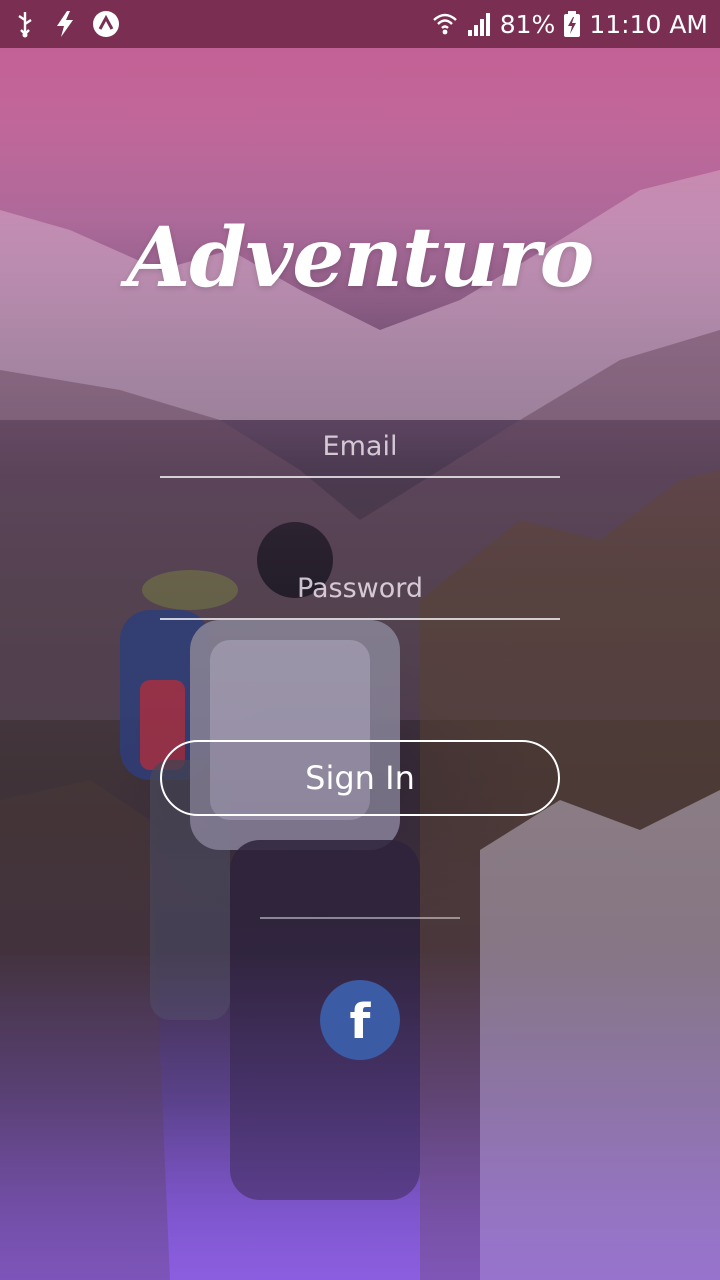 The height and width of the screenshot is (1280, 720). I want to click on email-input, so click(360, 446).